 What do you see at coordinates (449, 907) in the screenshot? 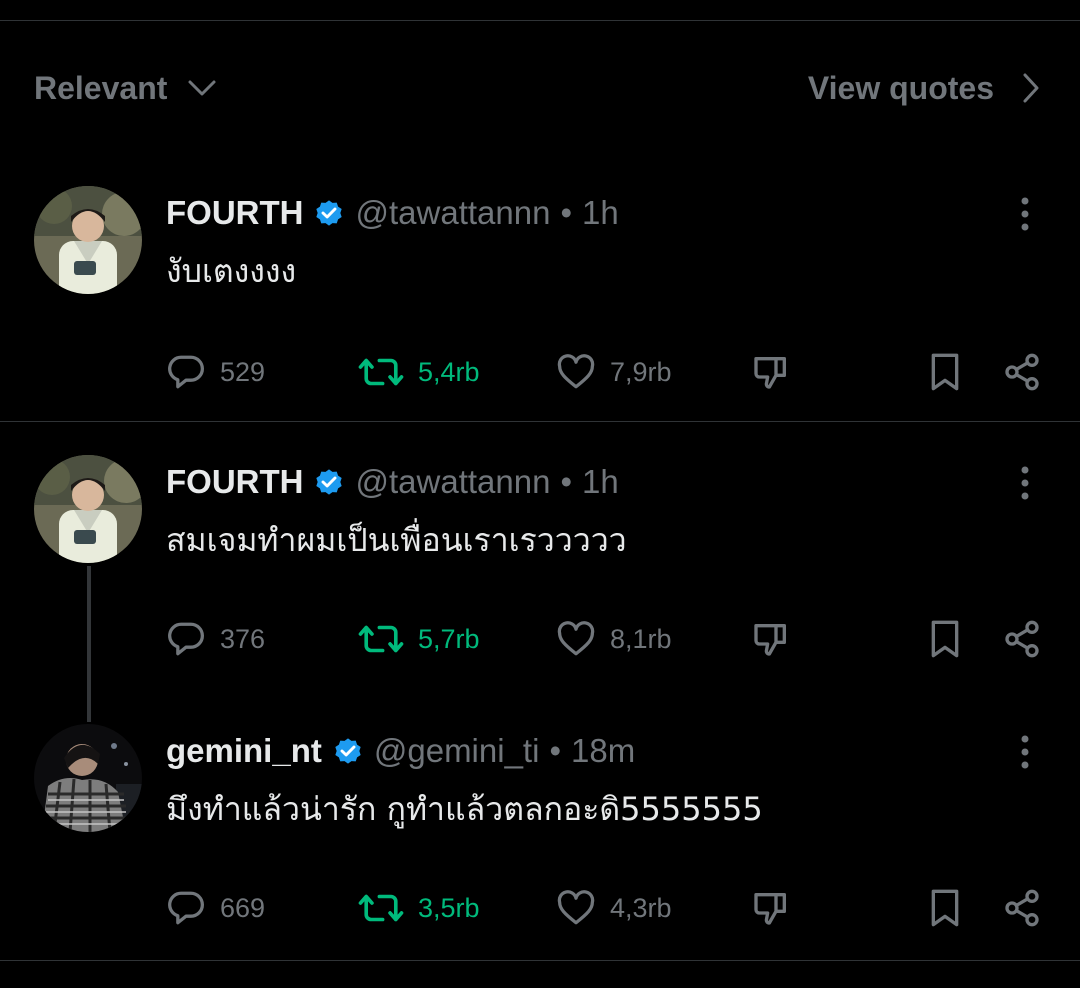
I see `retweet-count: 3,5rb` at bounding box center [449, 907].